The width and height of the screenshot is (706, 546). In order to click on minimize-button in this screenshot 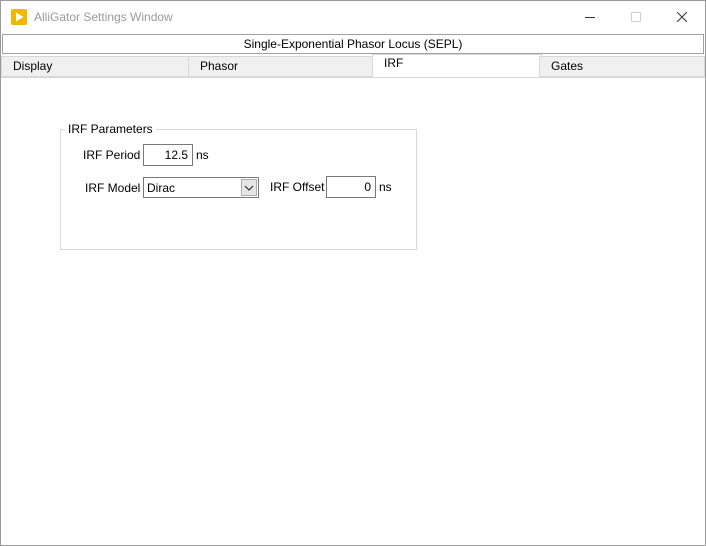, I will do `click(590, 17)`.